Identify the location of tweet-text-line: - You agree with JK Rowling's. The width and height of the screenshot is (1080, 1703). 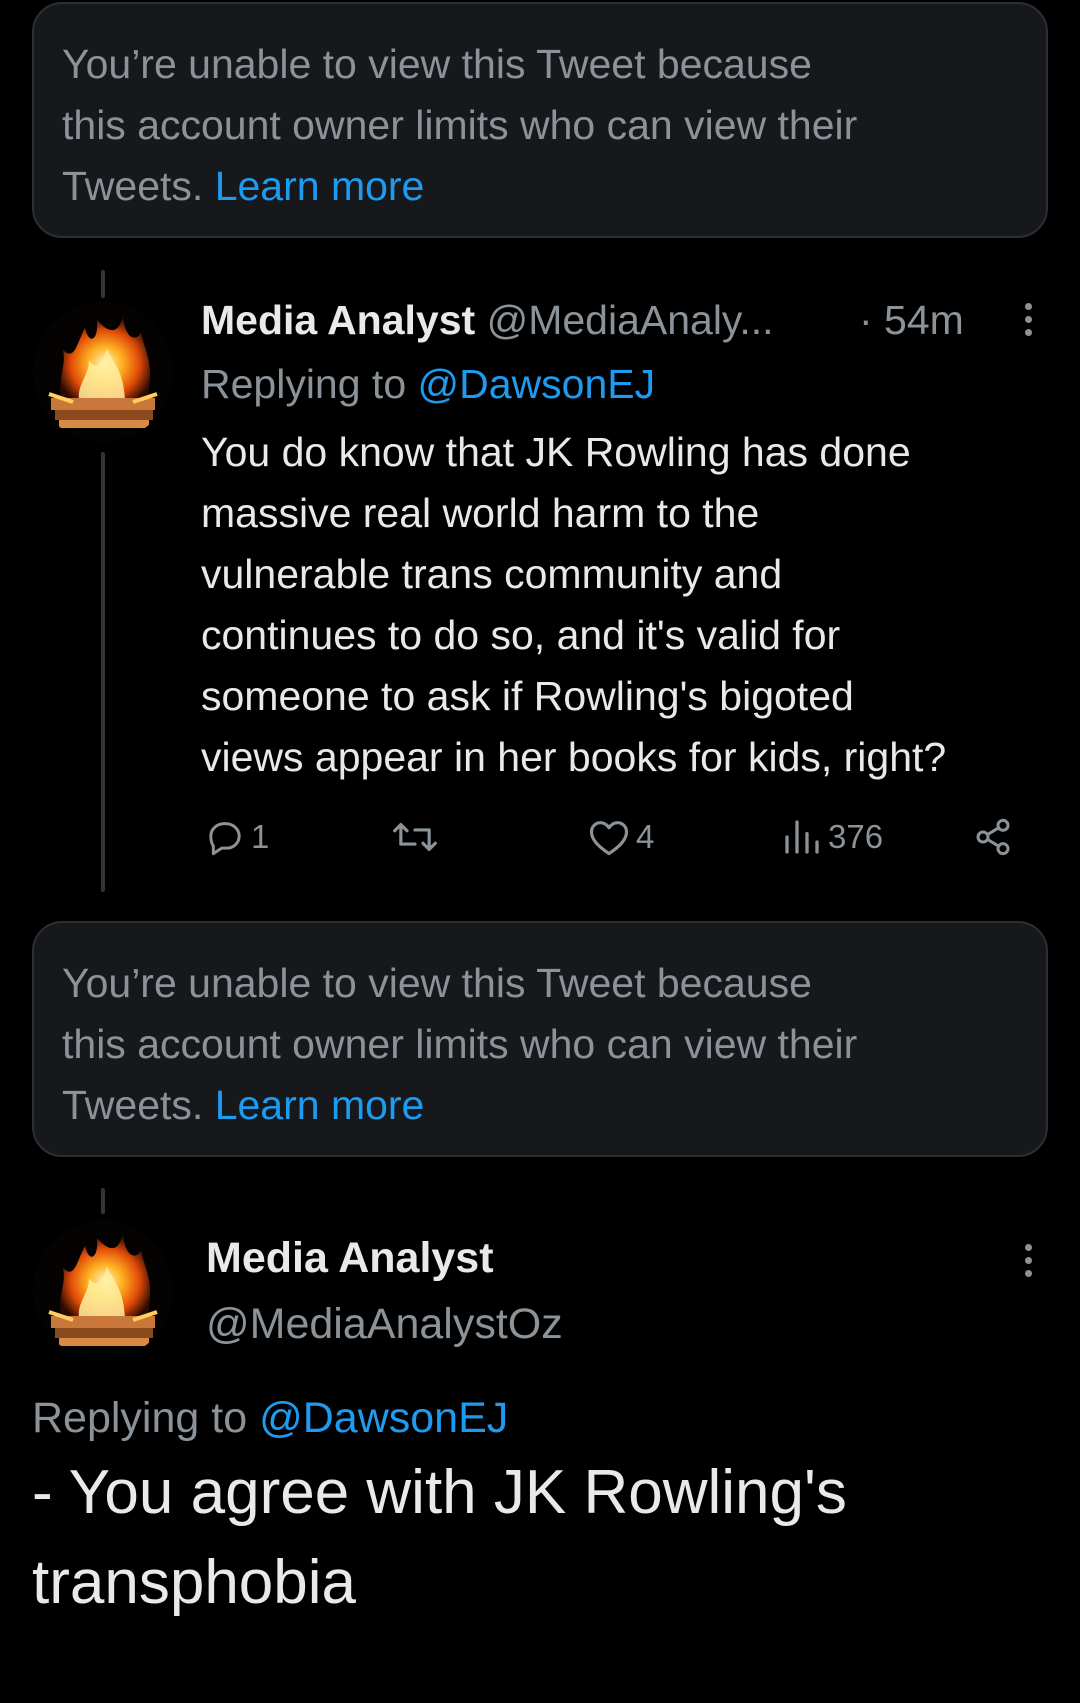
(439, 1492).